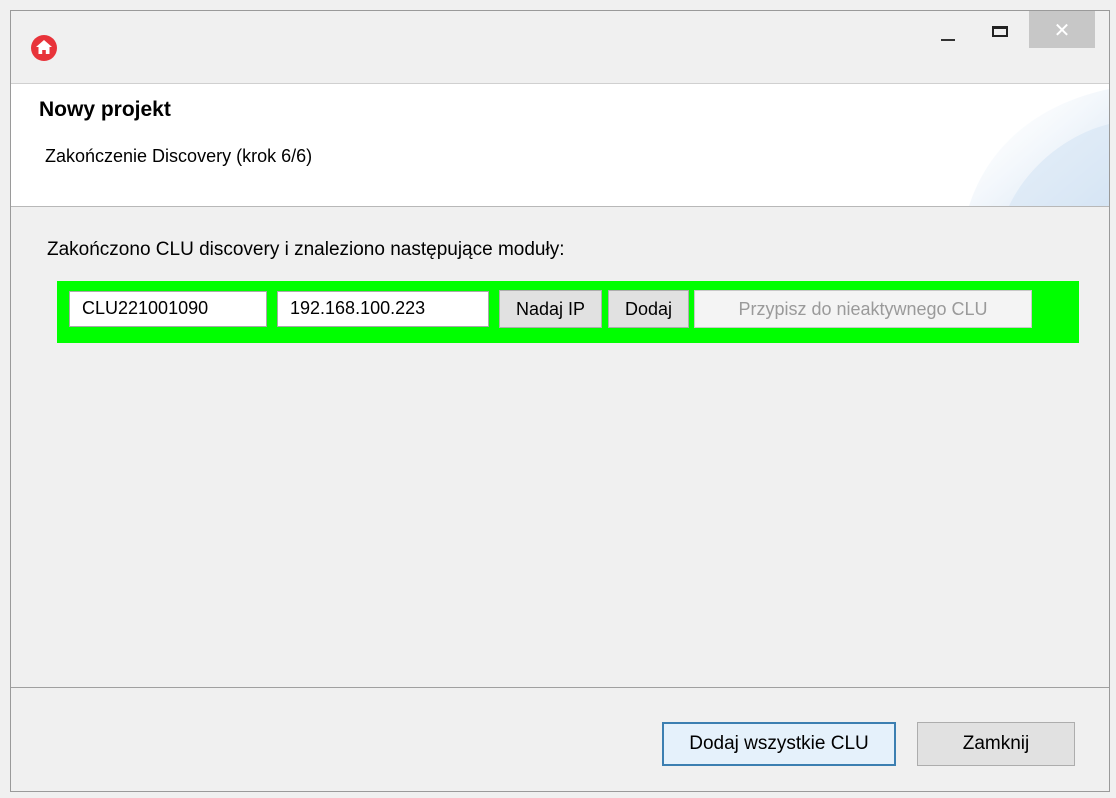  Describe the element at coordinates (948, 31) in the screenshot. I see `minimize-button` at that location.